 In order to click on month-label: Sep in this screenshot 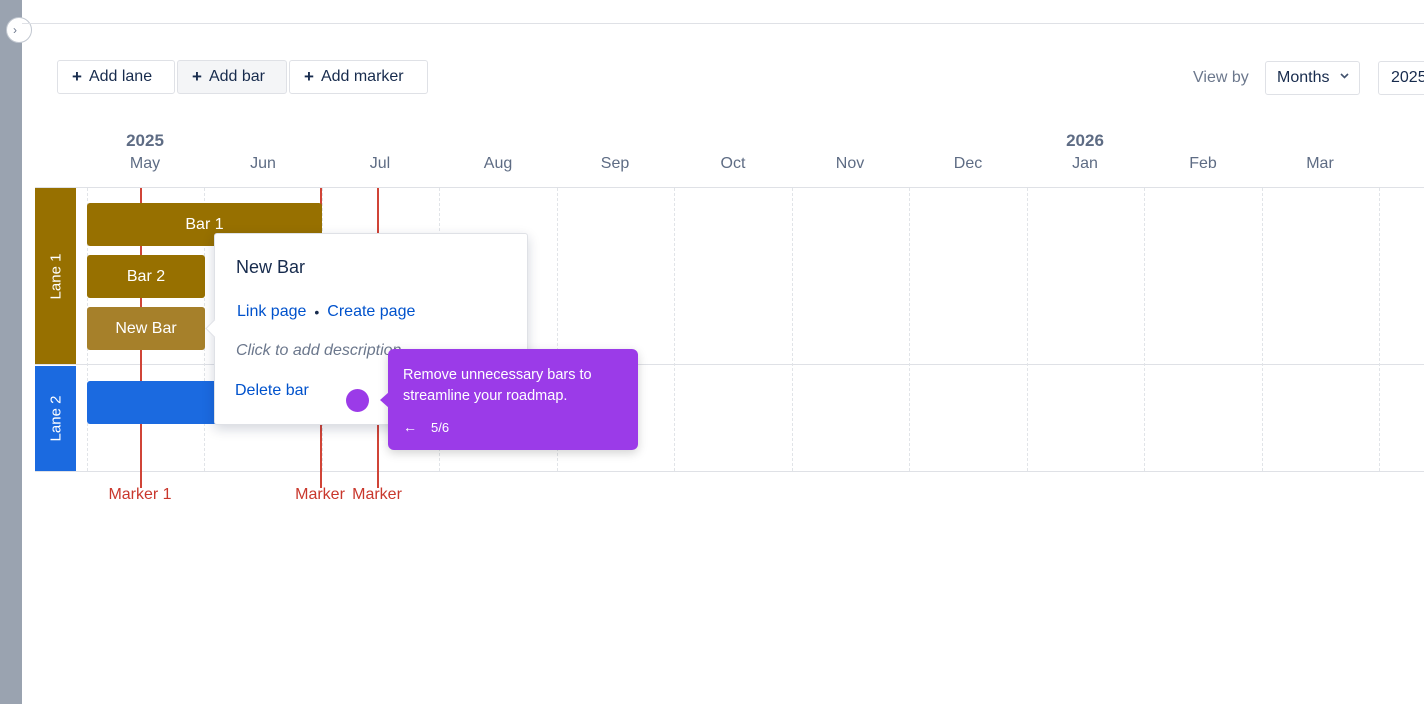, I will do `click(615, 163)`.